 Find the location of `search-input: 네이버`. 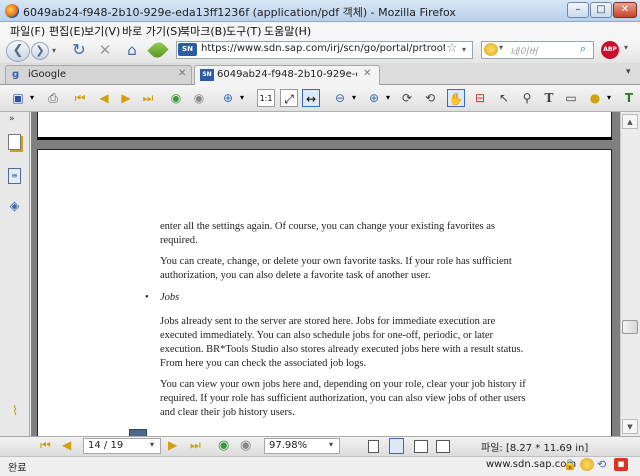

search-input: 네이버 is located at coordinates (524, 50).